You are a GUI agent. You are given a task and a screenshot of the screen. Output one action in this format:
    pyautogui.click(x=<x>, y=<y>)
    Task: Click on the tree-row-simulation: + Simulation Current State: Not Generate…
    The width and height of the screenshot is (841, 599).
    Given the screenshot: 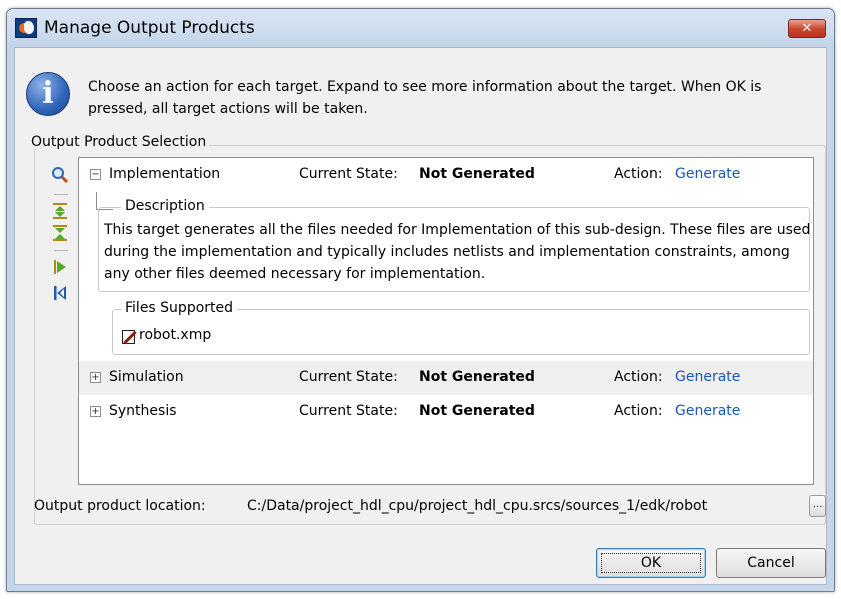 What is the action you would take?
    pyautogui.click(x=446, y=378)
    